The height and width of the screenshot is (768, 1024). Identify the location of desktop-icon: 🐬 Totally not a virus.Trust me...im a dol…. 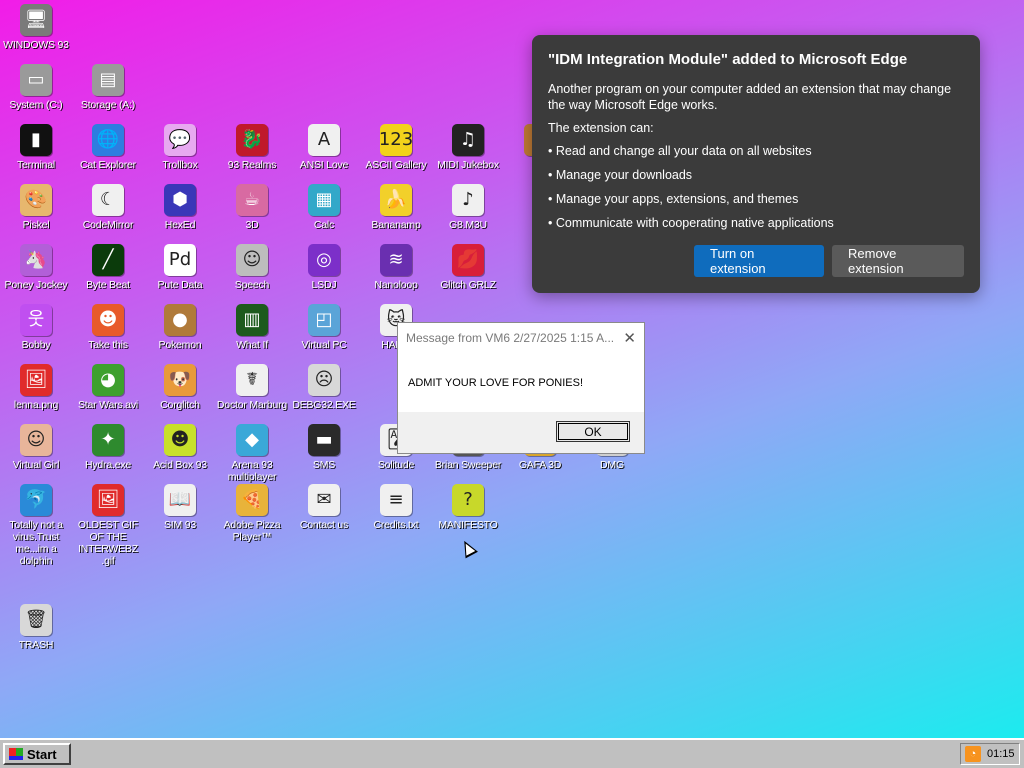
(36, 525).